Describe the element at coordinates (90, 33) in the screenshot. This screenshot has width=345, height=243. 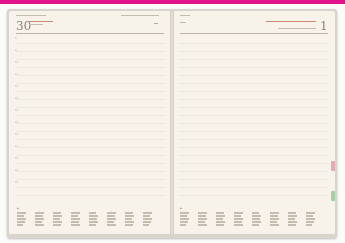
I see `left-header-rule` at that location.